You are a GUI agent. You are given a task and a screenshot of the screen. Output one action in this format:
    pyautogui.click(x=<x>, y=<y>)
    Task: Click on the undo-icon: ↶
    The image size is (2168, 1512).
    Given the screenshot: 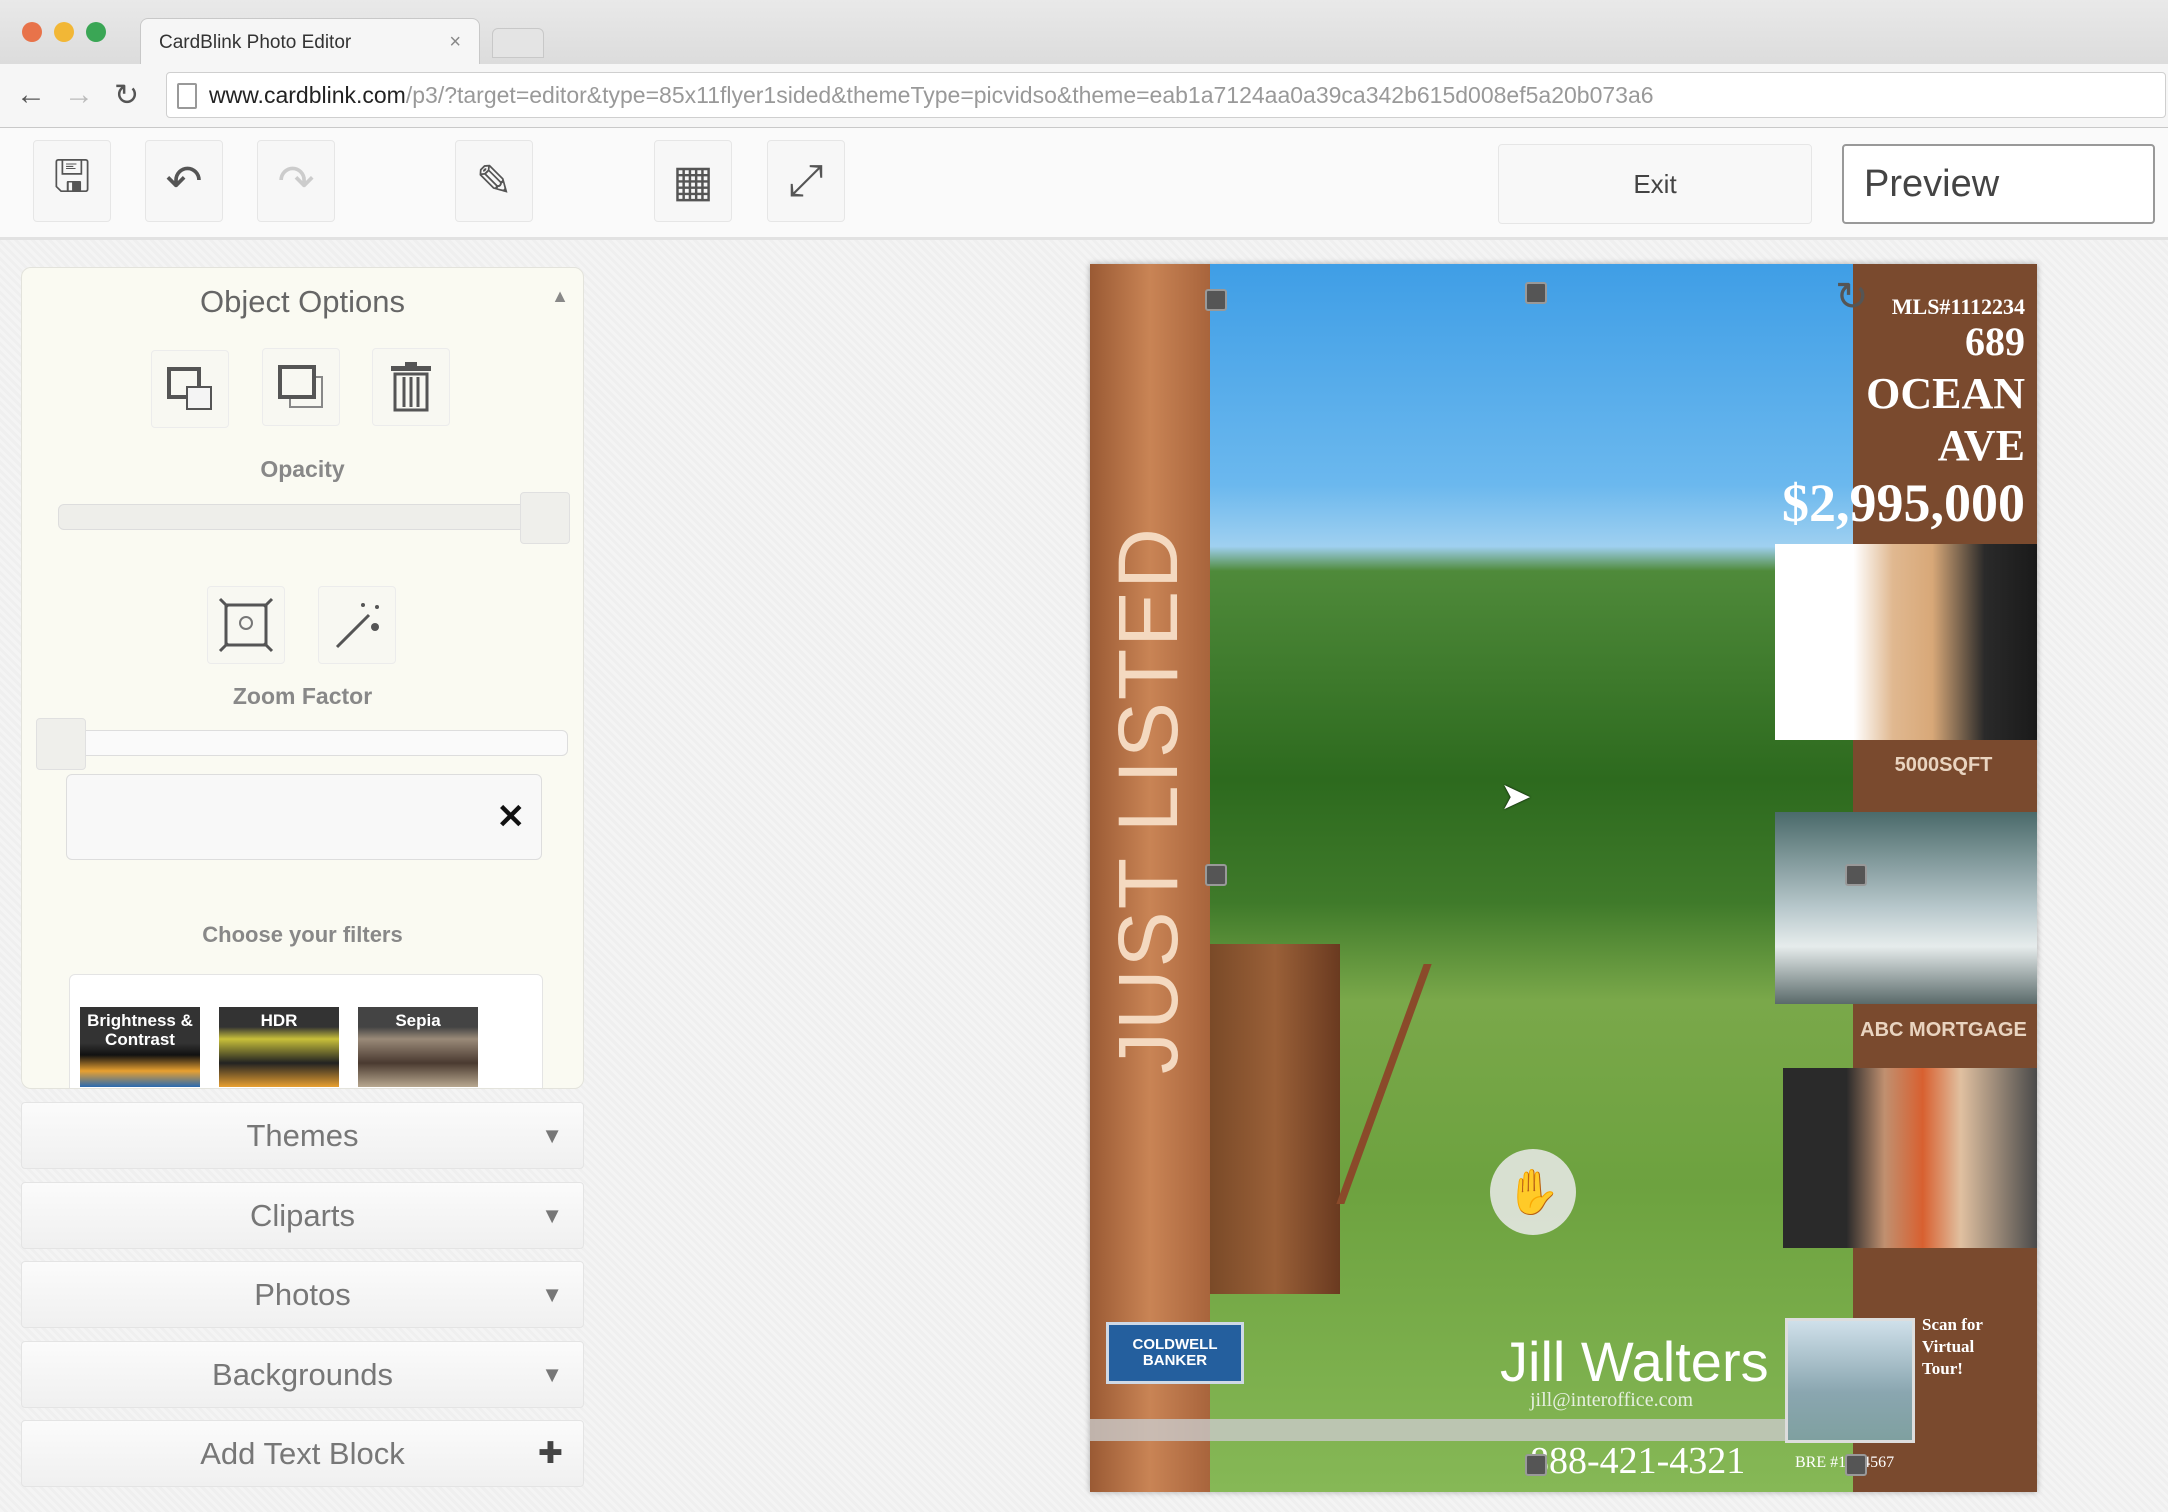 What is the action you would take?
    pyautogui.click(x=184, y=181)
    